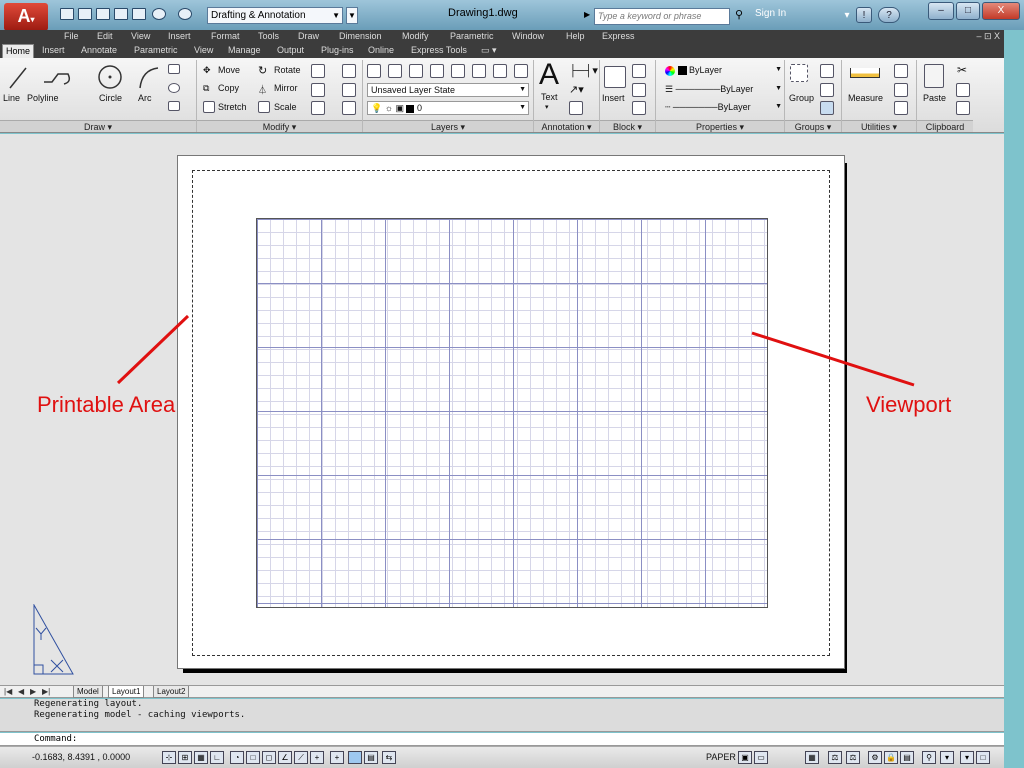 The width and height of the screenshot is (1024, 768). What do you see at coordinates (934, 98) in the screenshot?
I see `paste-tool: Paste` at bounding box center [934, 98].